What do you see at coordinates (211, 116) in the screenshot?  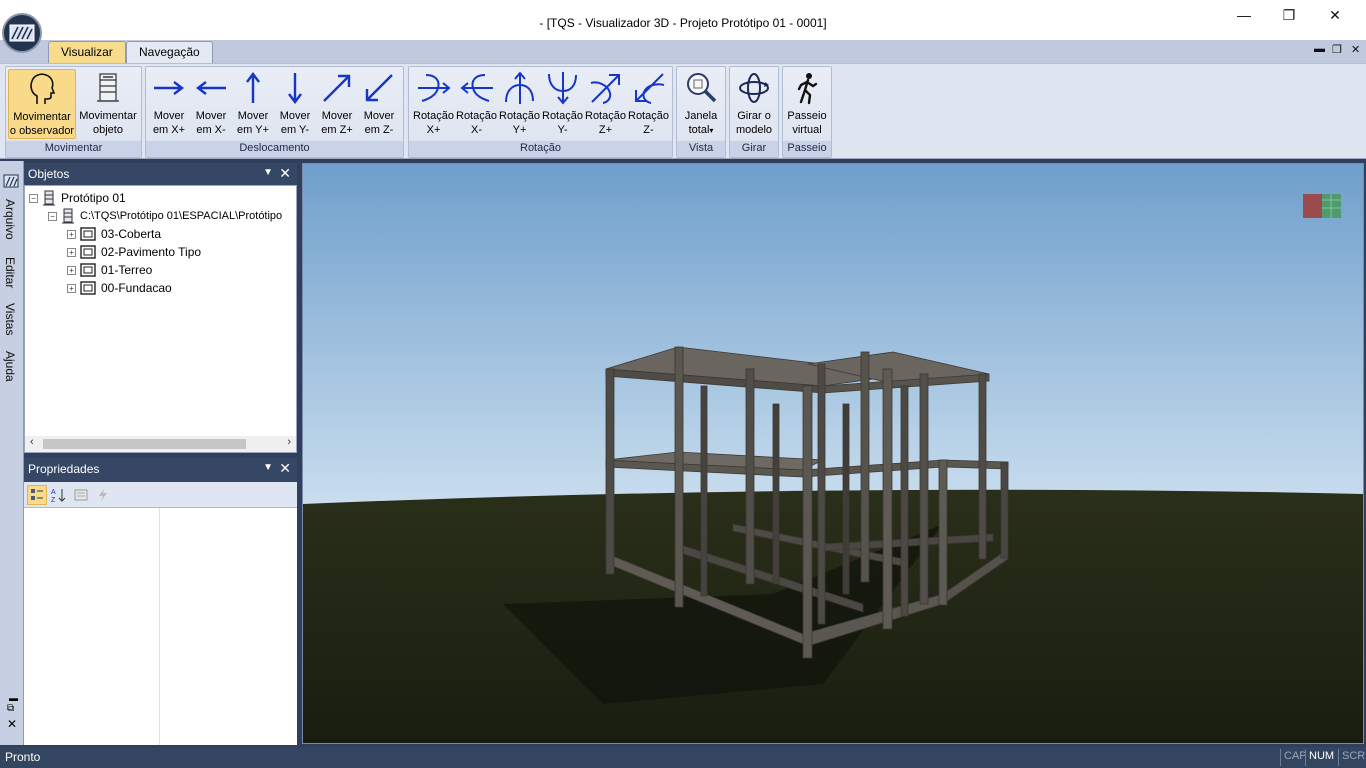 I see `mover-x-neg-label1: Mover` at bounding box center [211, 116].